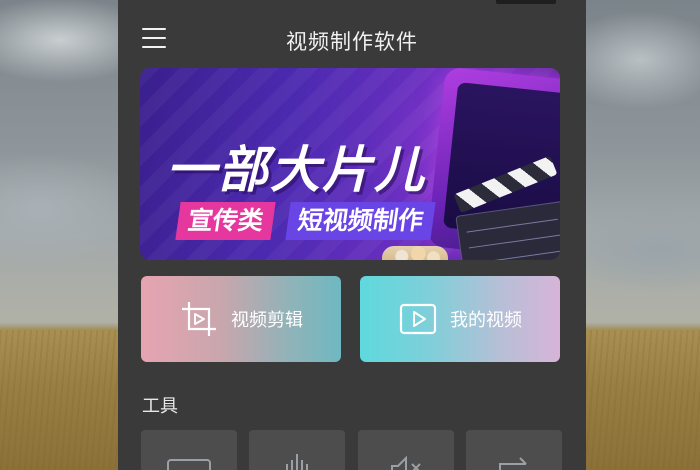 The image size is (700, 470). I want to click on tool-audio, so click(297, 450).